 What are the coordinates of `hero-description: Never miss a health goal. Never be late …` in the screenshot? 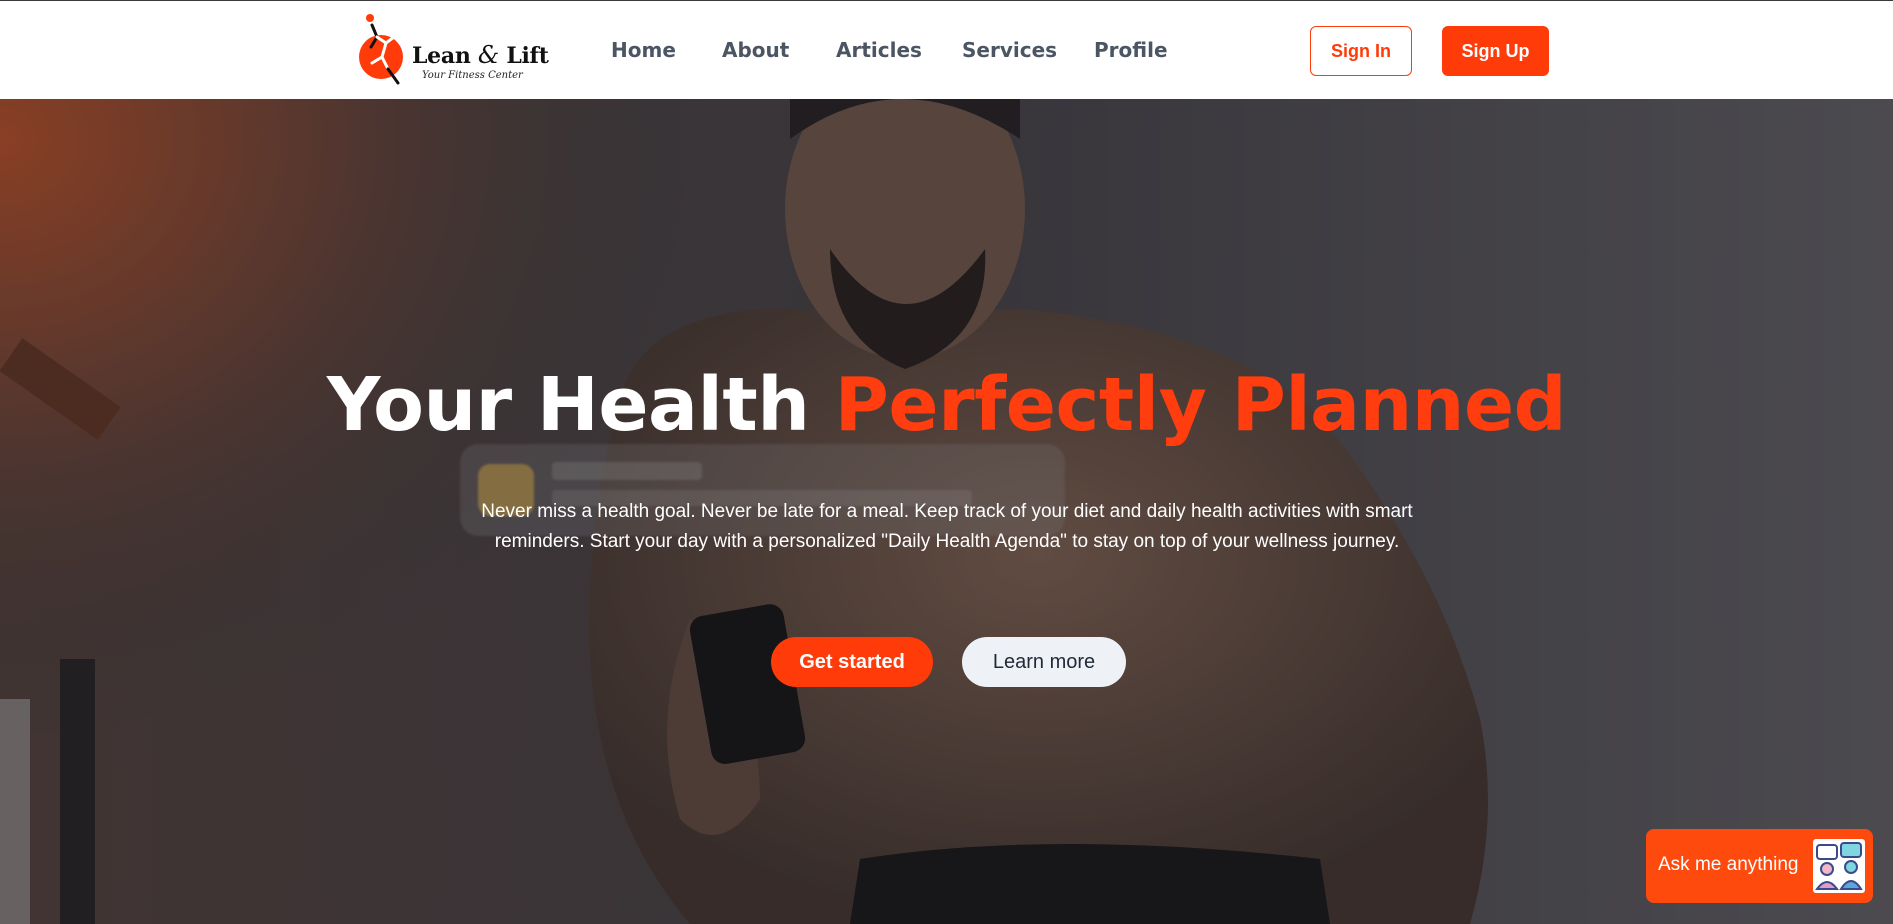 It's located at (947, 526).